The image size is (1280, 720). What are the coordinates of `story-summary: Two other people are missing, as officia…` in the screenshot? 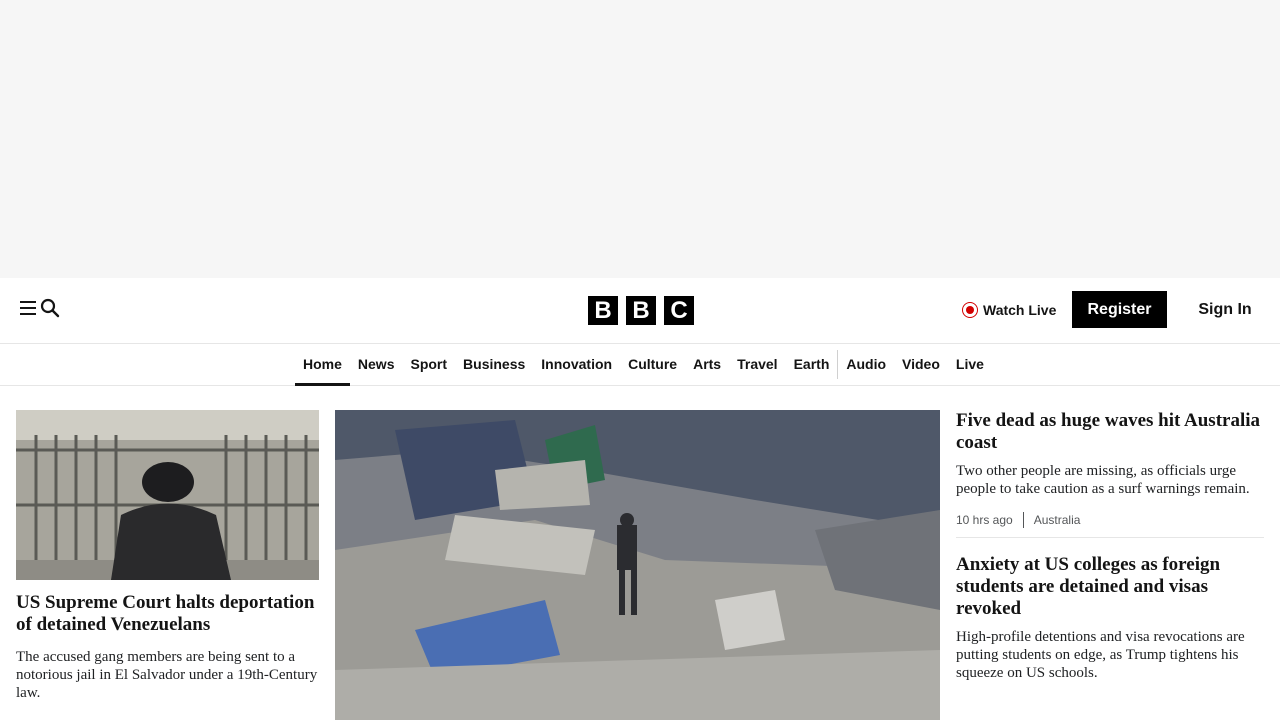 It's located at (1103, 480).